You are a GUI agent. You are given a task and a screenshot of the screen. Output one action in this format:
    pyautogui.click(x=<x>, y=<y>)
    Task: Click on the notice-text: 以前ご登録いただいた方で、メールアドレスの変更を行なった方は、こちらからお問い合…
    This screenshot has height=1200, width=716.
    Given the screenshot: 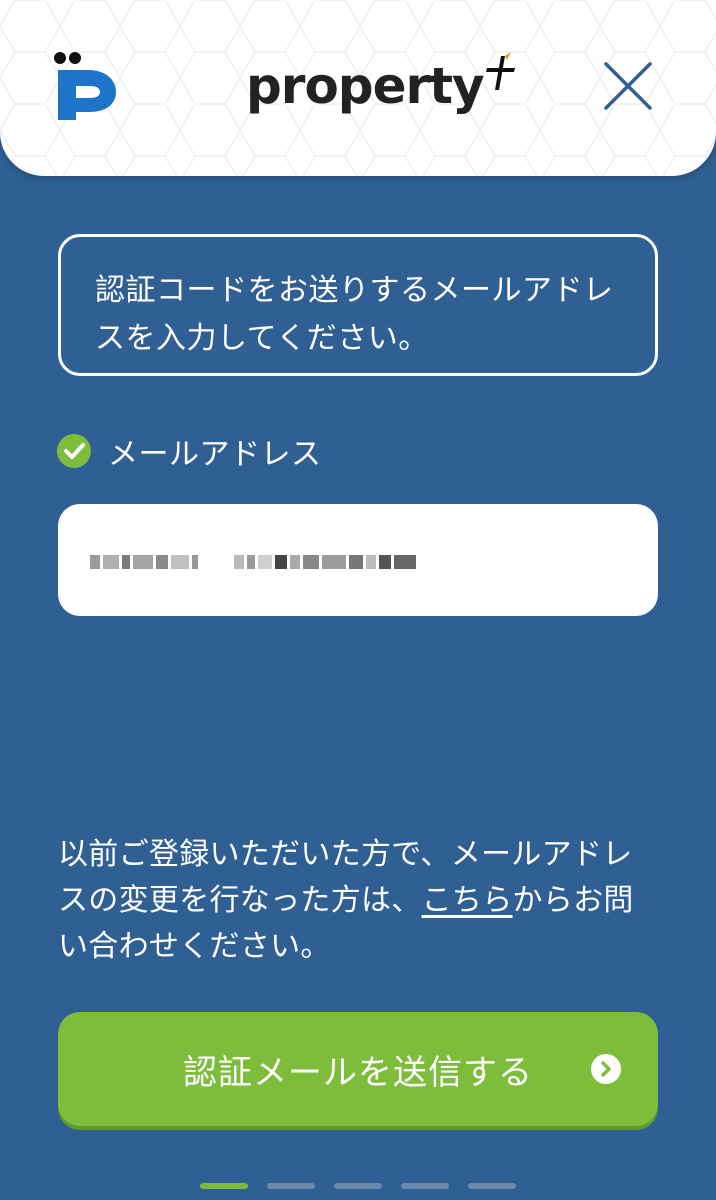 What is the action you would take?
    pyautogui.click(x=358, y=901)
    